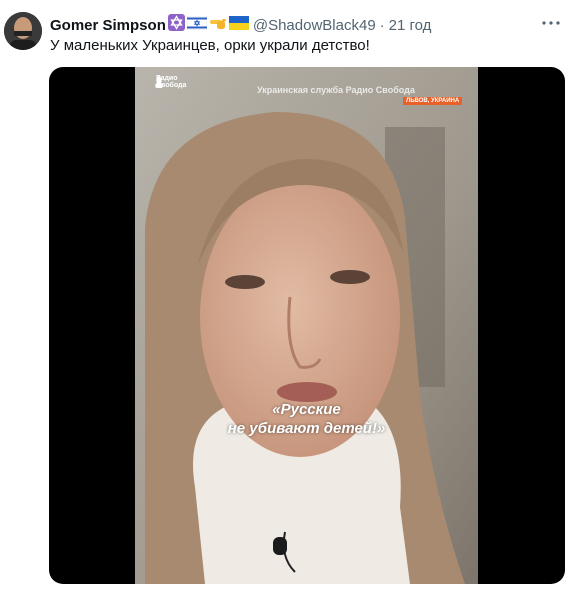  Describe the element at coordinates (306, 419) in the screenshot. I see `video-caption: «Русские не убивают детей!»` at that location.